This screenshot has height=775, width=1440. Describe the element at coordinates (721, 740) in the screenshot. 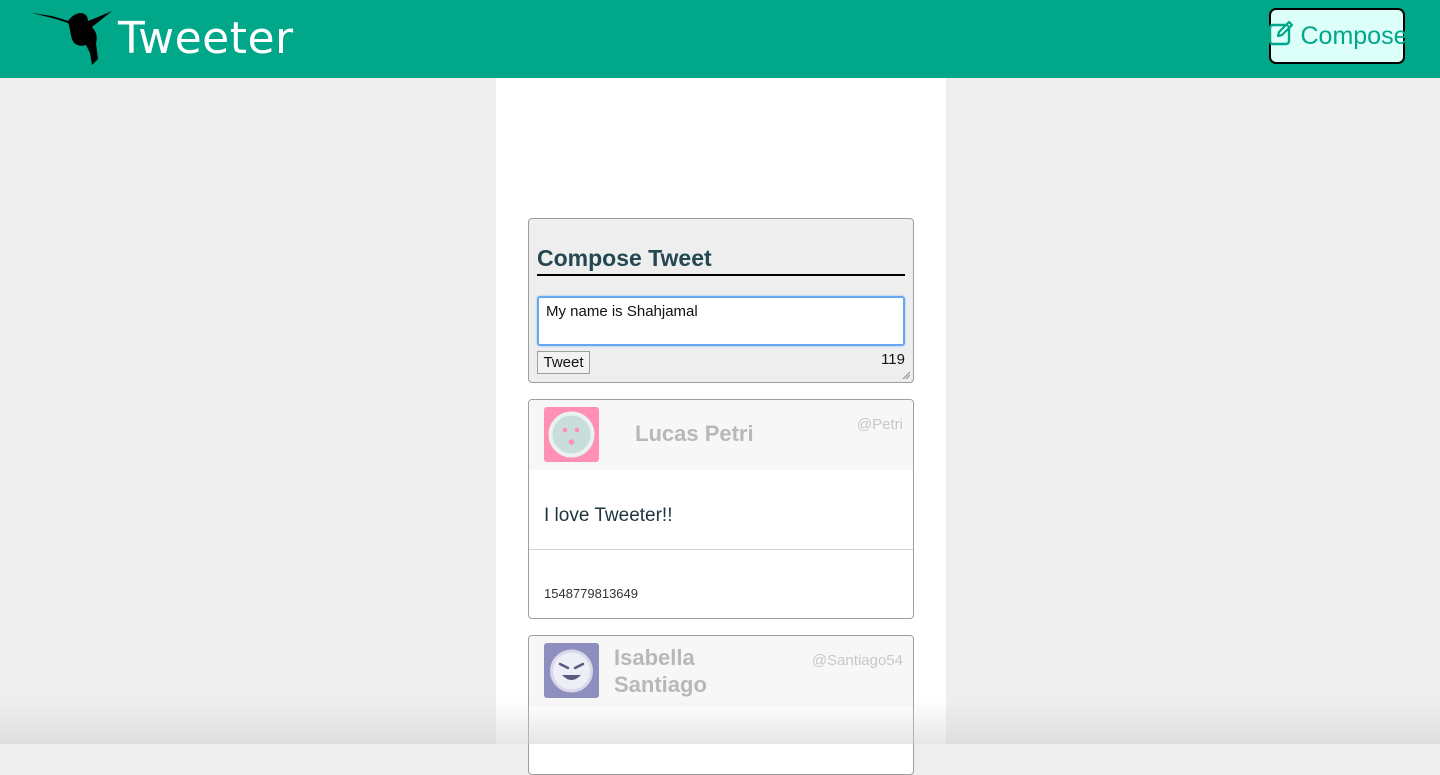

I see `tweet-body` at that location.